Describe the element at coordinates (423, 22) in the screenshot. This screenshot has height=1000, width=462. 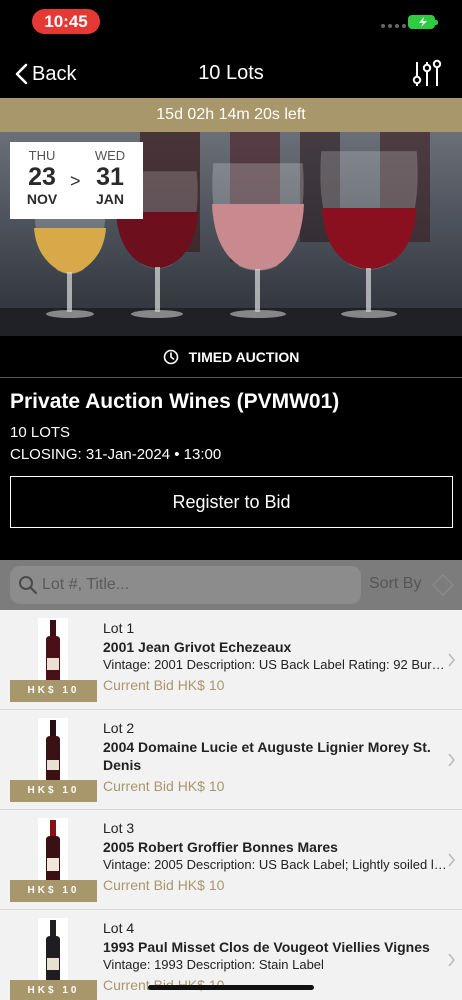
I see `battery-charging-icon` at that location.